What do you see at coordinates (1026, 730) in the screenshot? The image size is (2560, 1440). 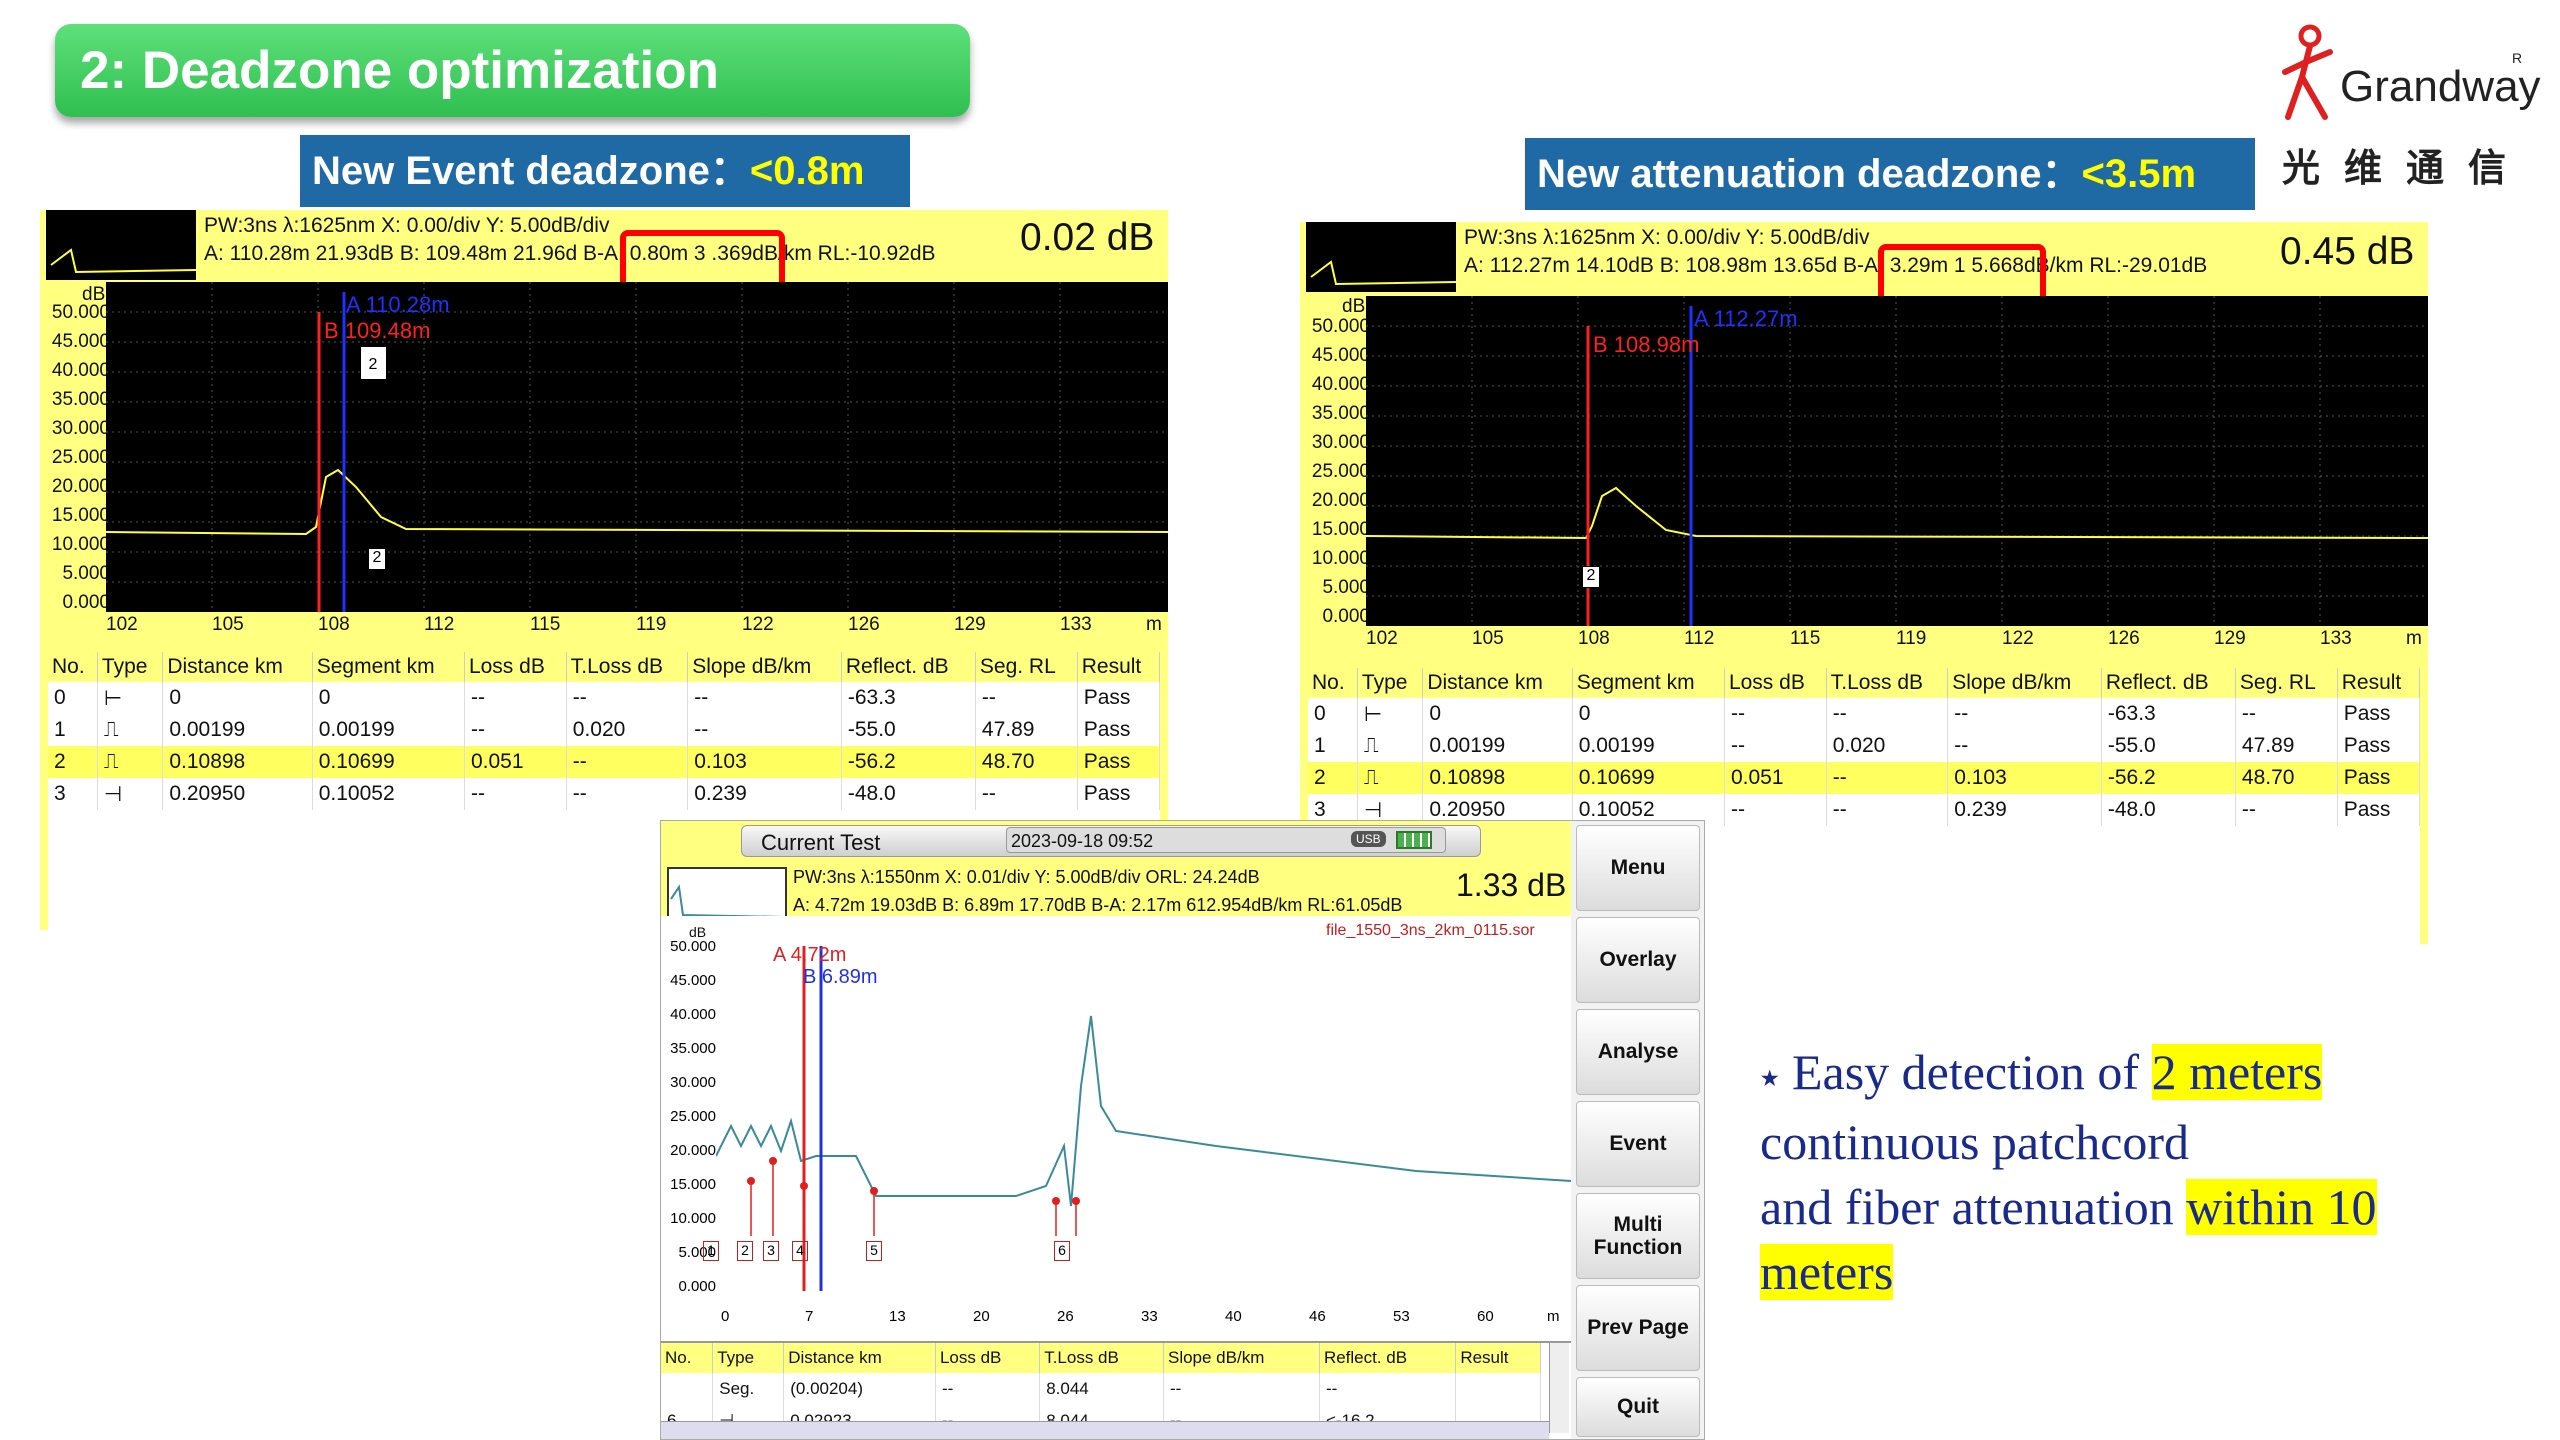 I see `cell: 47.89` at bounding box center [1026, 730].